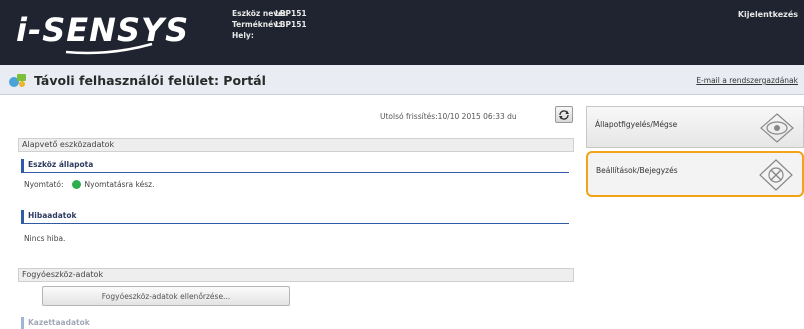  What do you see at coordinates (296, 275) in the screenshot?
I see `consumables-section: Fogyóeszköz-adatok` at bounding box center [296, 275].